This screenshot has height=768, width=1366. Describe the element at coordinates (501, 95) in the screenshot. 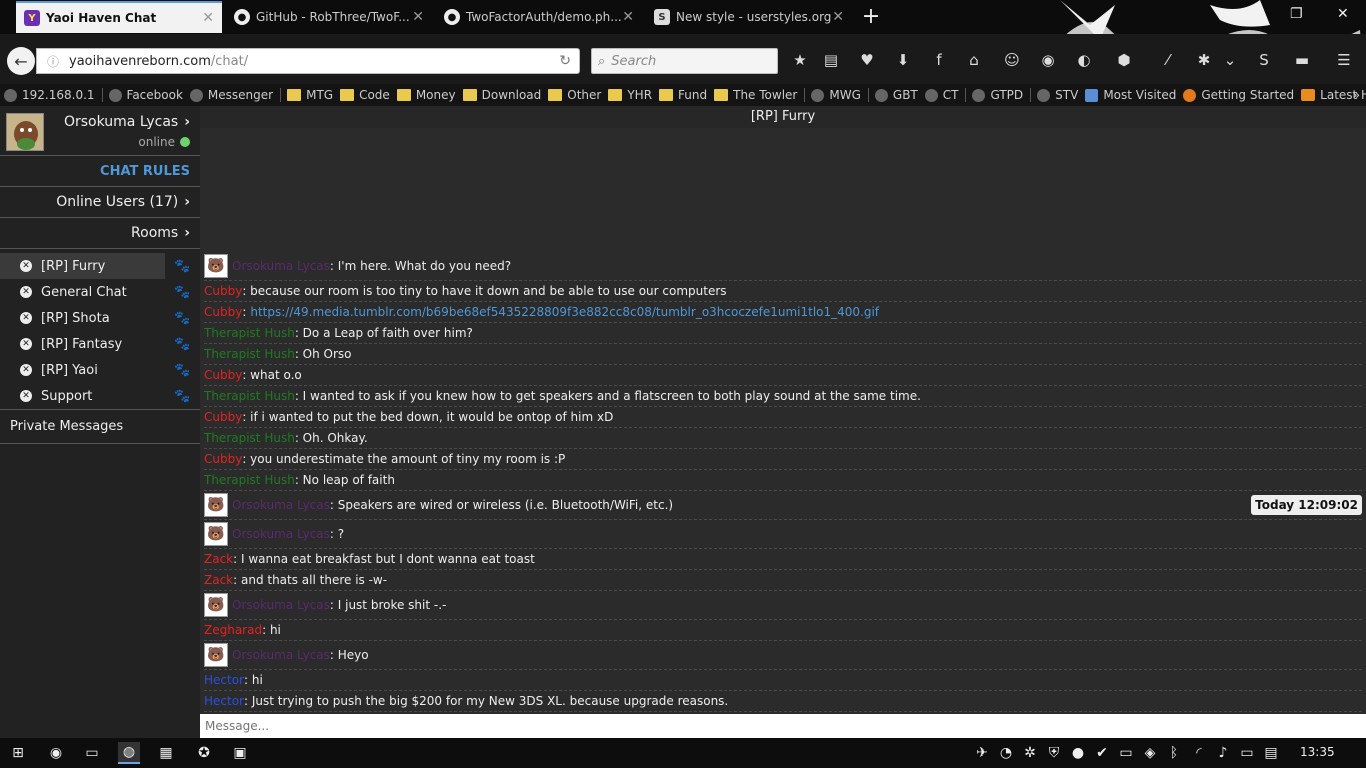

I see `bookmark-folder: Download` at that location.